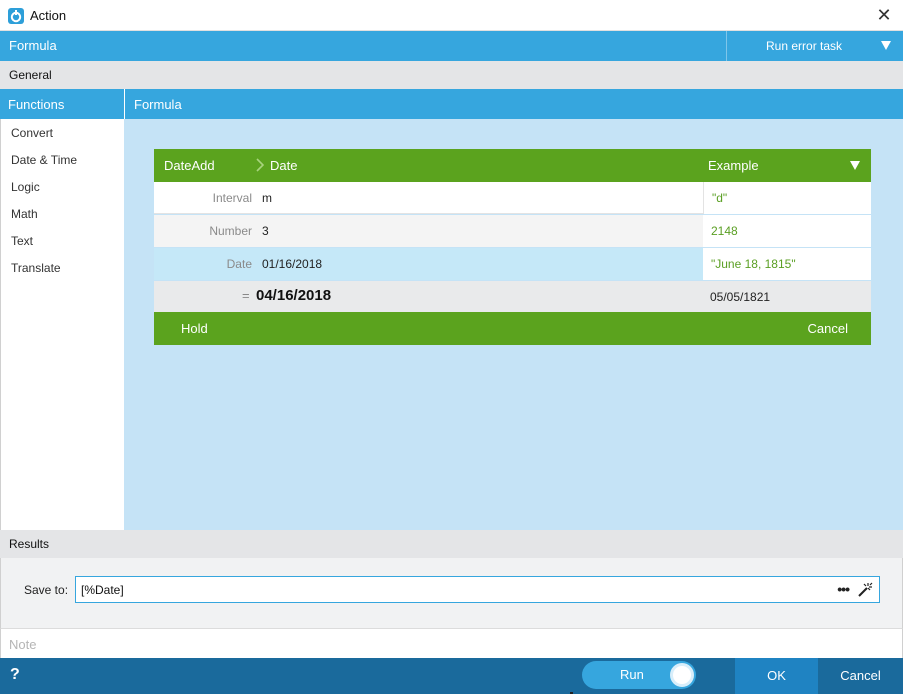 The height and width of the screenshot is (694, 903). Describe the element at coordinates (632, 674) in the screenshot. I see `run-label: Run` at that location.